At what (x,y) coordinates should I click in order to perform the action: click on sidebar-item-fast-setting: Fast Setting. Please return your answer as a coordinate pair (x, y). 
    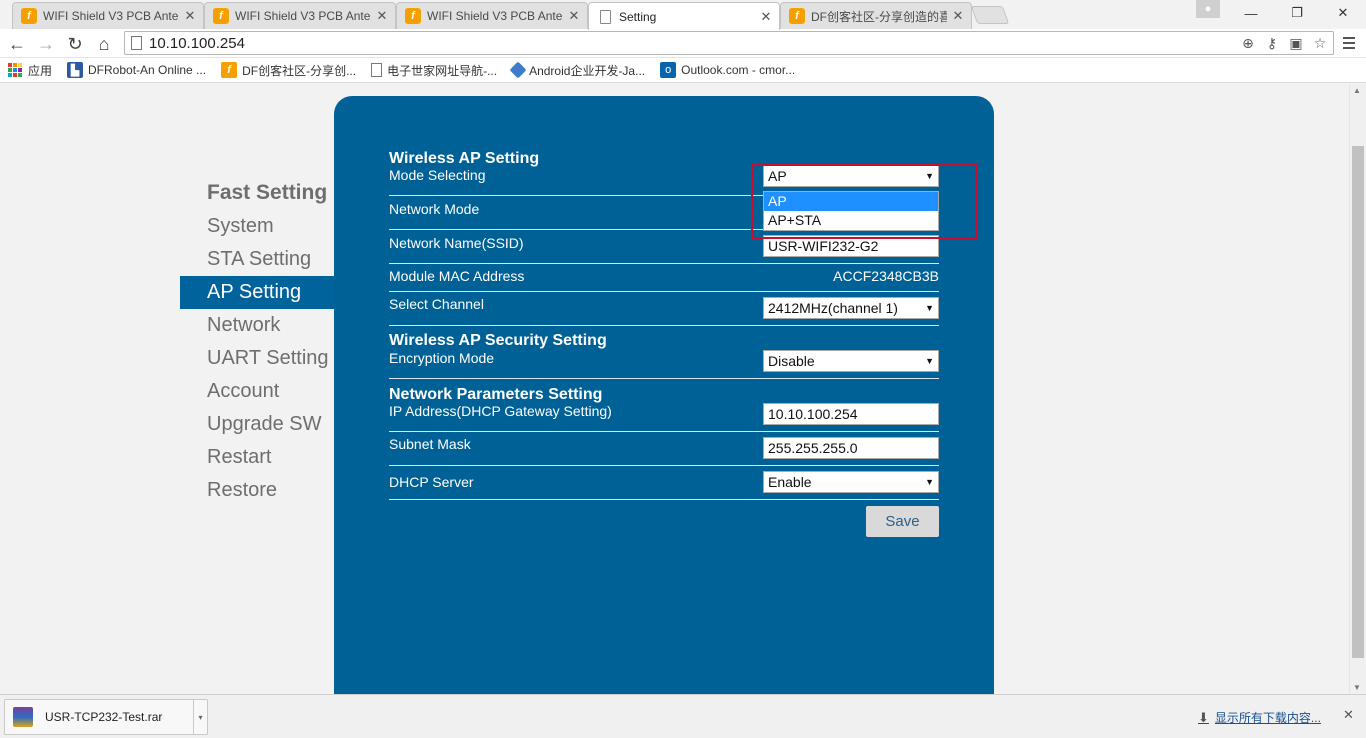
    Looking at the image, I should click on (257, 193).